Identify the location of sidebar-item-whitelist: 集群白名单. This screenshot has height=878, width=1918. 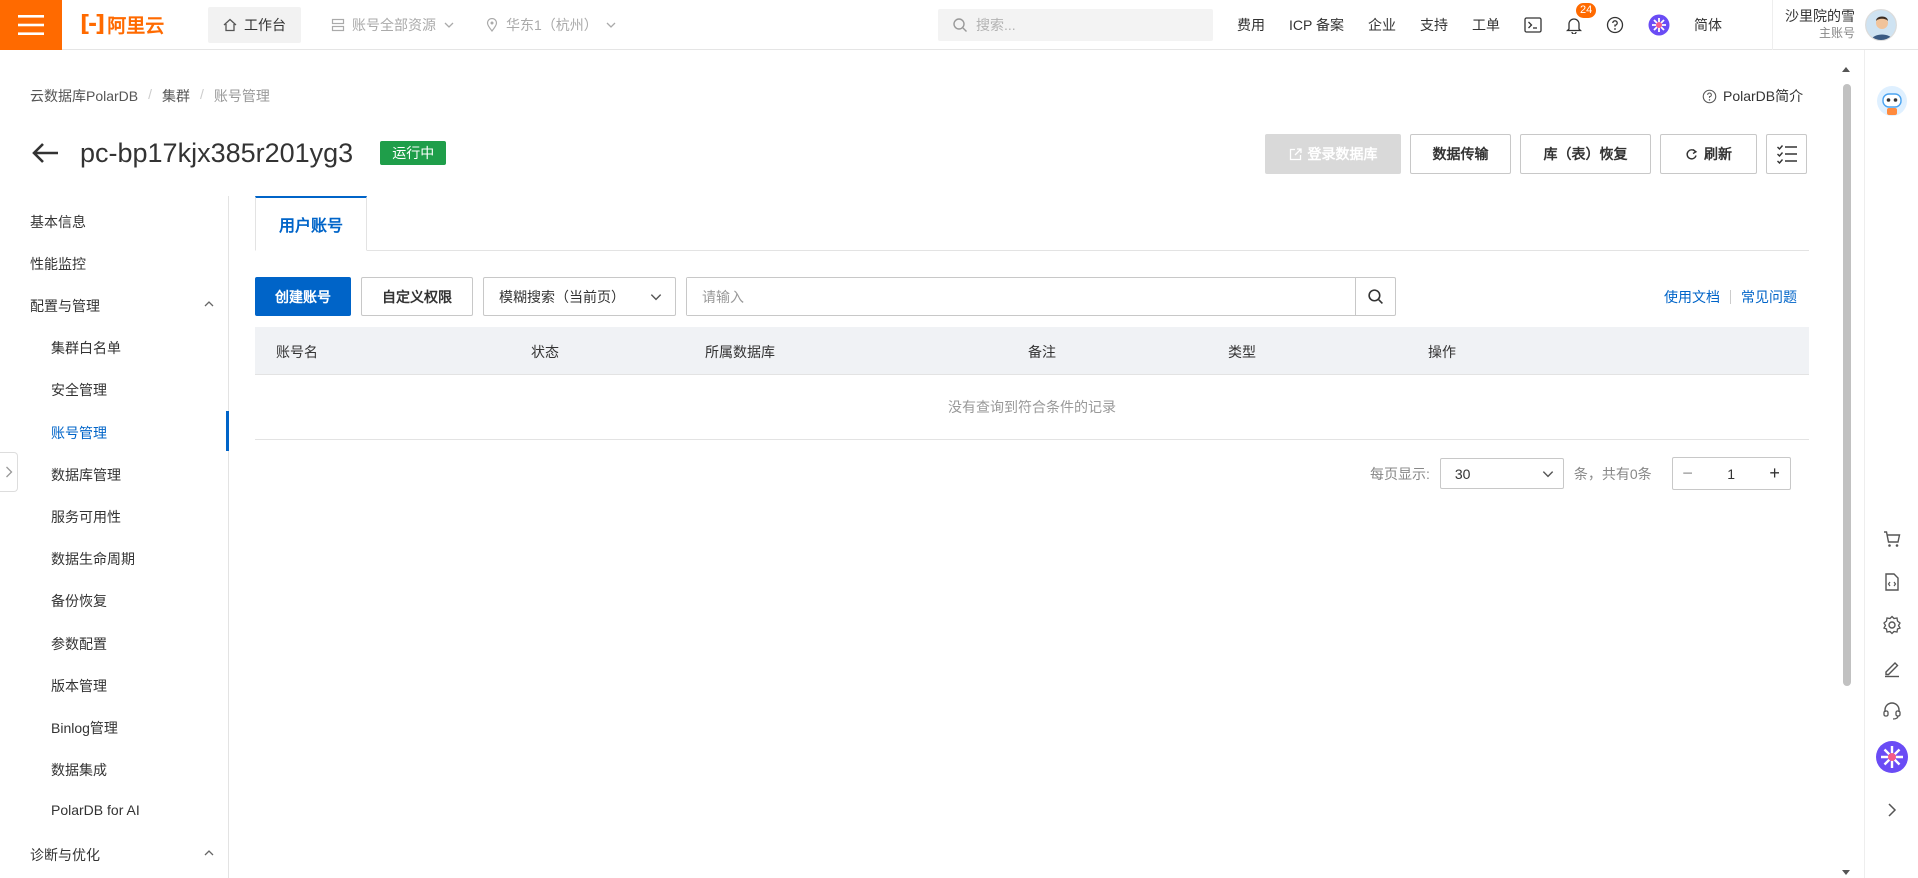
(86, 348).